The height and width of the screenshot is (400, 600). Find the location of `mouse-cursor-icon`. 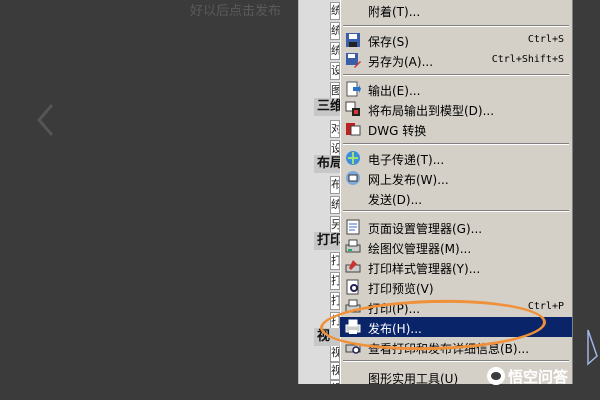

mouse-cursor-icon is located at coordinates (592, 347).